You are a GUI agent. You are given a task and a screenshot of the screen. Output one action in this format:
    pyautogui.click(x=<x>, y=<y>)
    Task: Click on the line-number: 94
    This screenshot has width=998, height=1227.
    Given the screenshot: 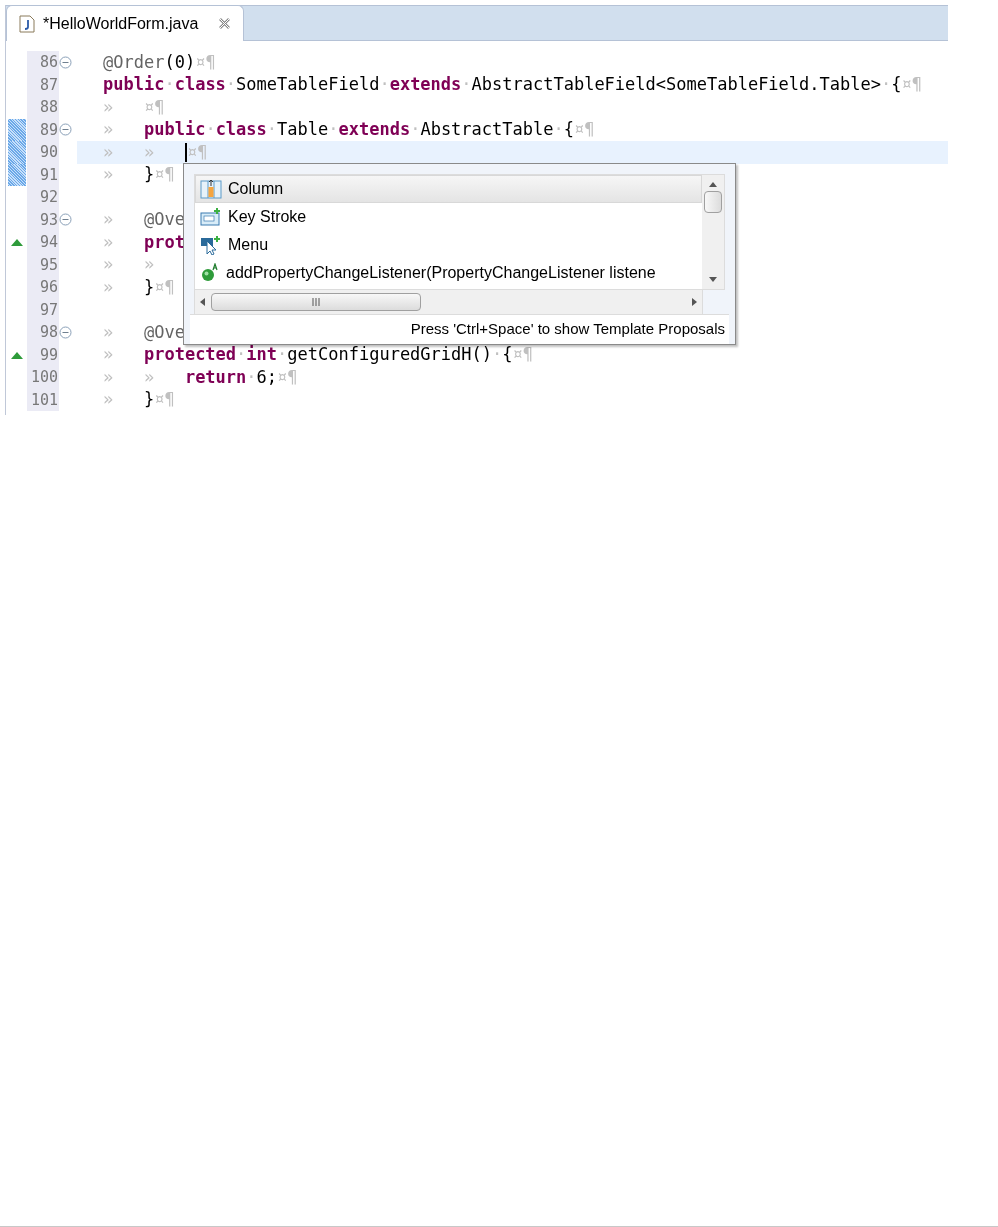 What is the action you would take?
    pyautogui.click(x=48, y=242)
    